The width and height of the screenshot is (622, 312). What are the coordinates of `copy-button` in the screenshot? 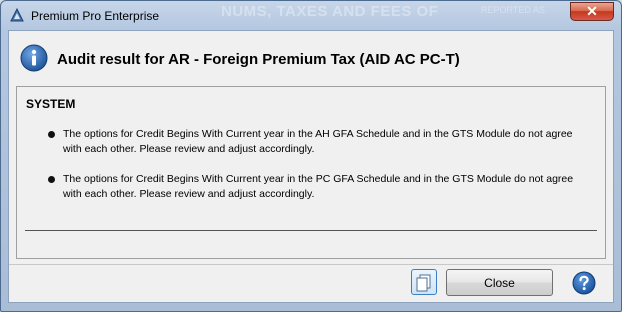 It's located at (424, 282).